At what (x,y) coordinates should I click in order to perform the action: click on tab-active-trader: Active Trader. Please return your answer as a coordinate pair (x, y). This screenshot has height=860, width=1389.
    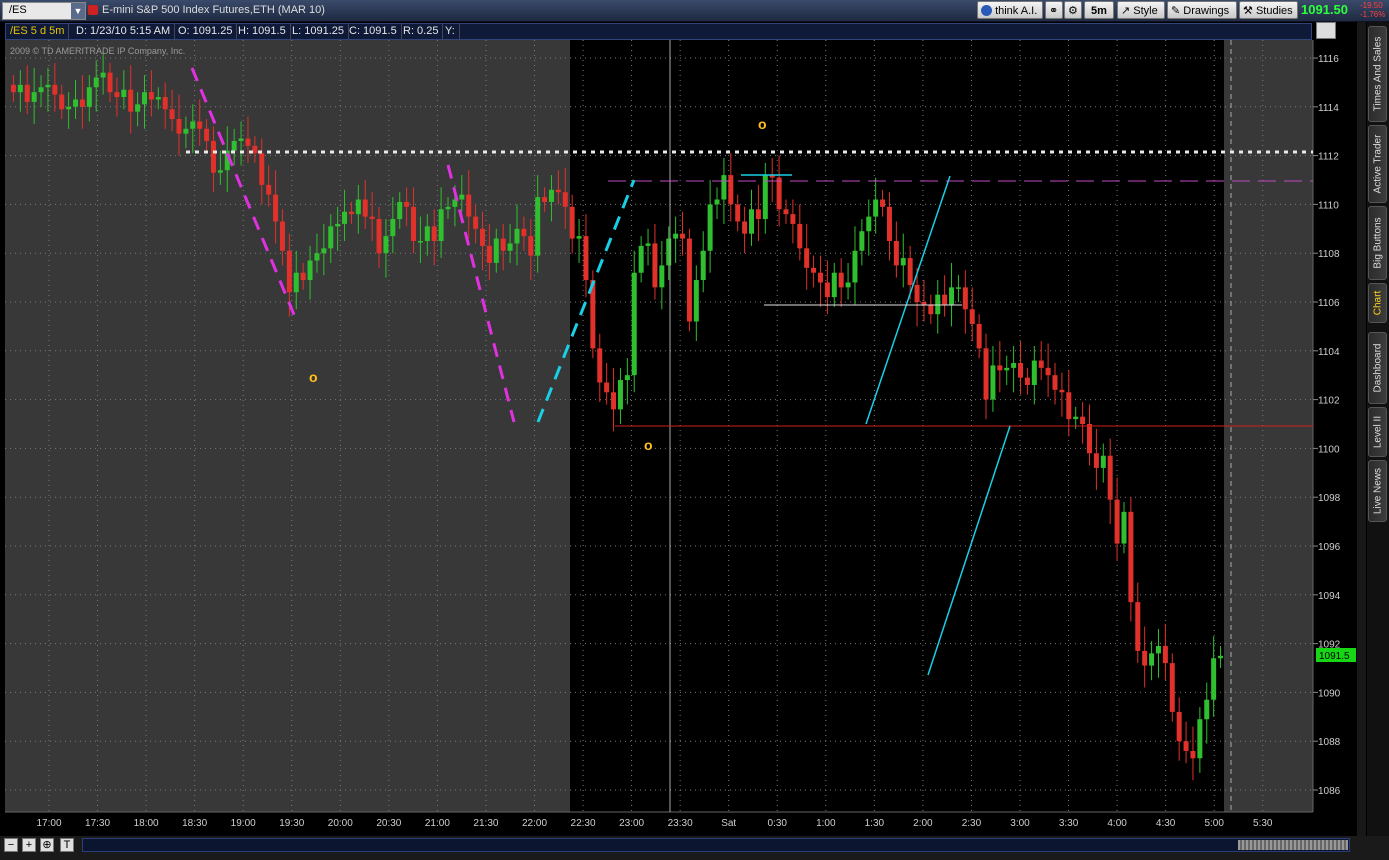
    Looking at the image, I should click on (1377, 164).